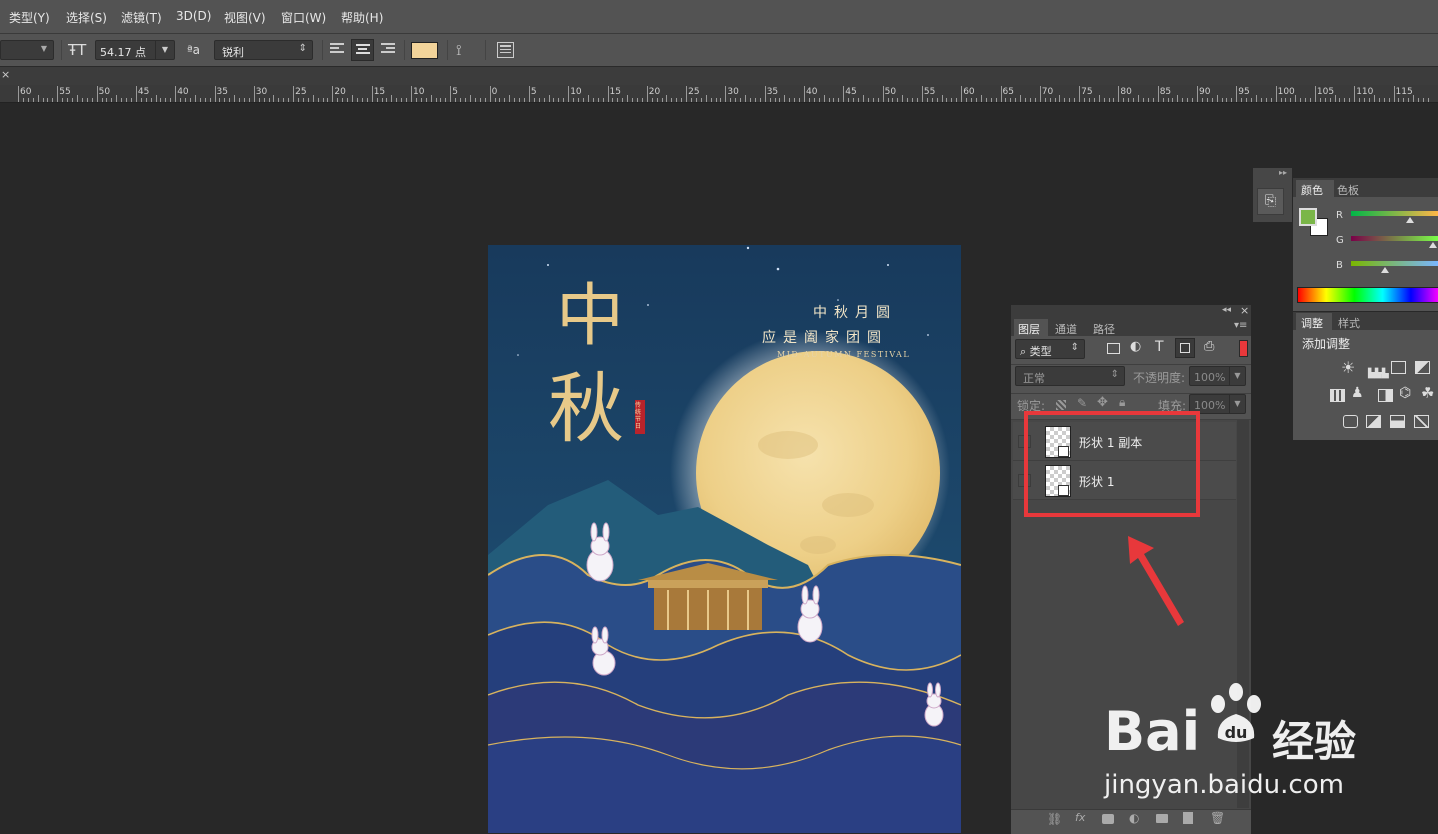  What do you see at coordinates (1348, 190) in the screenshot?
I see `tab-swatches: 色板` at bounding box center [1348, 190].